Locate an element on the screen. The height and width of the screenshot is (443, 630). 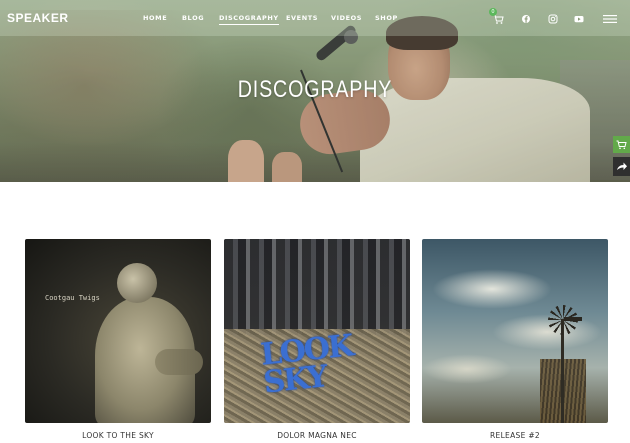
page-title: DISCOGRAPHY is located at coordinates (315, 89).